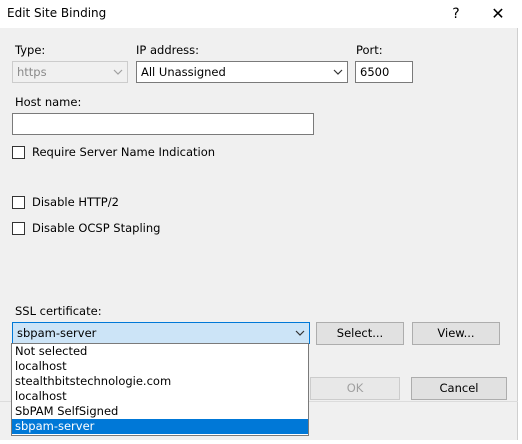 The image size is (522, 444). What do you see at coordinates (75, 202) in the screenshot?
I see `http2-label: Disable HTTP/2` at bounding box center [75, 202].